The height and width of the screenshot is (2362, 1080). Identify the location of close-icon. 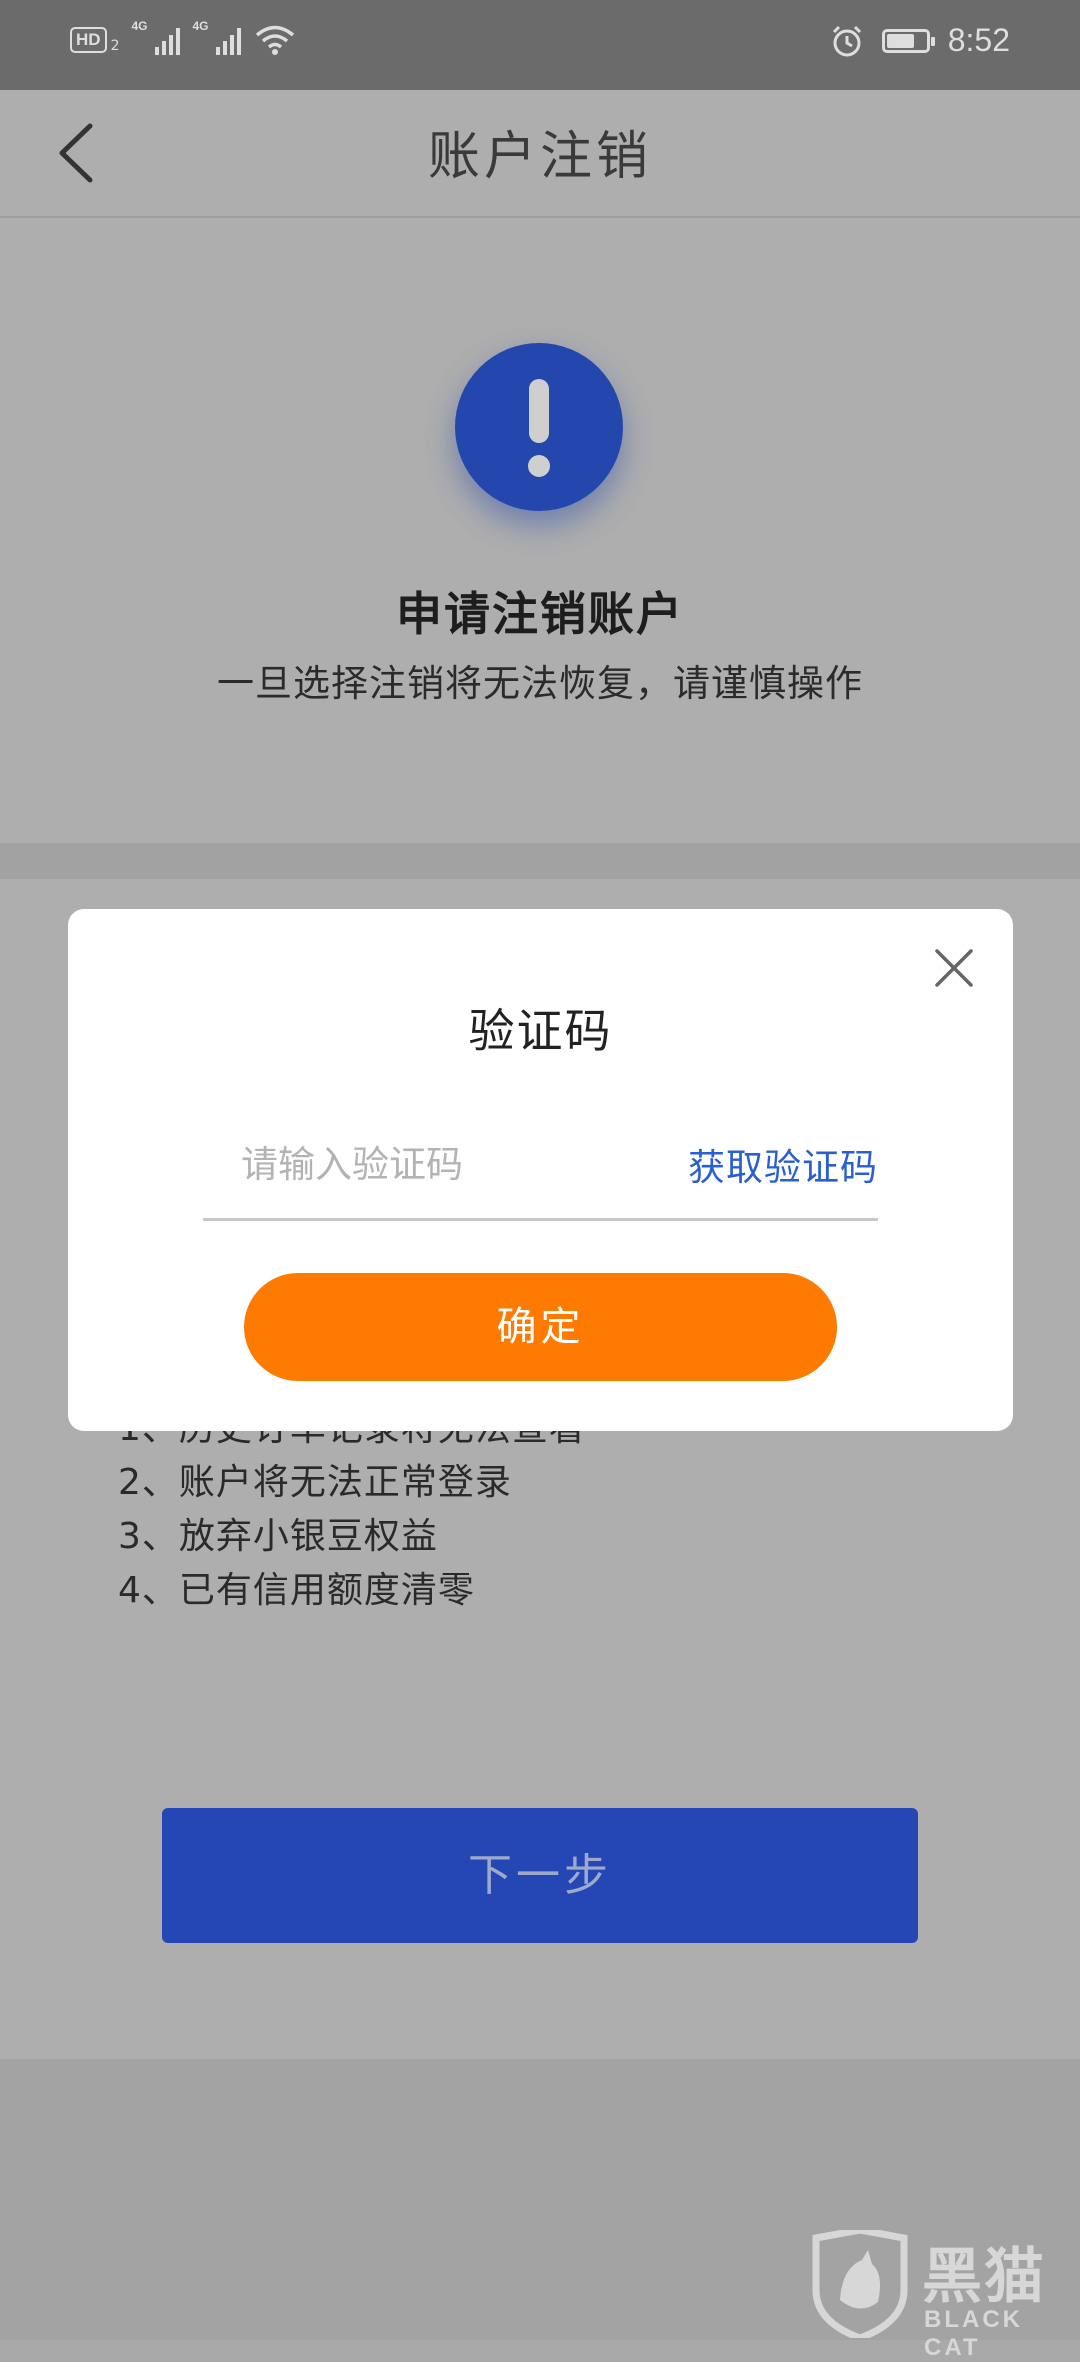
(954, 968).